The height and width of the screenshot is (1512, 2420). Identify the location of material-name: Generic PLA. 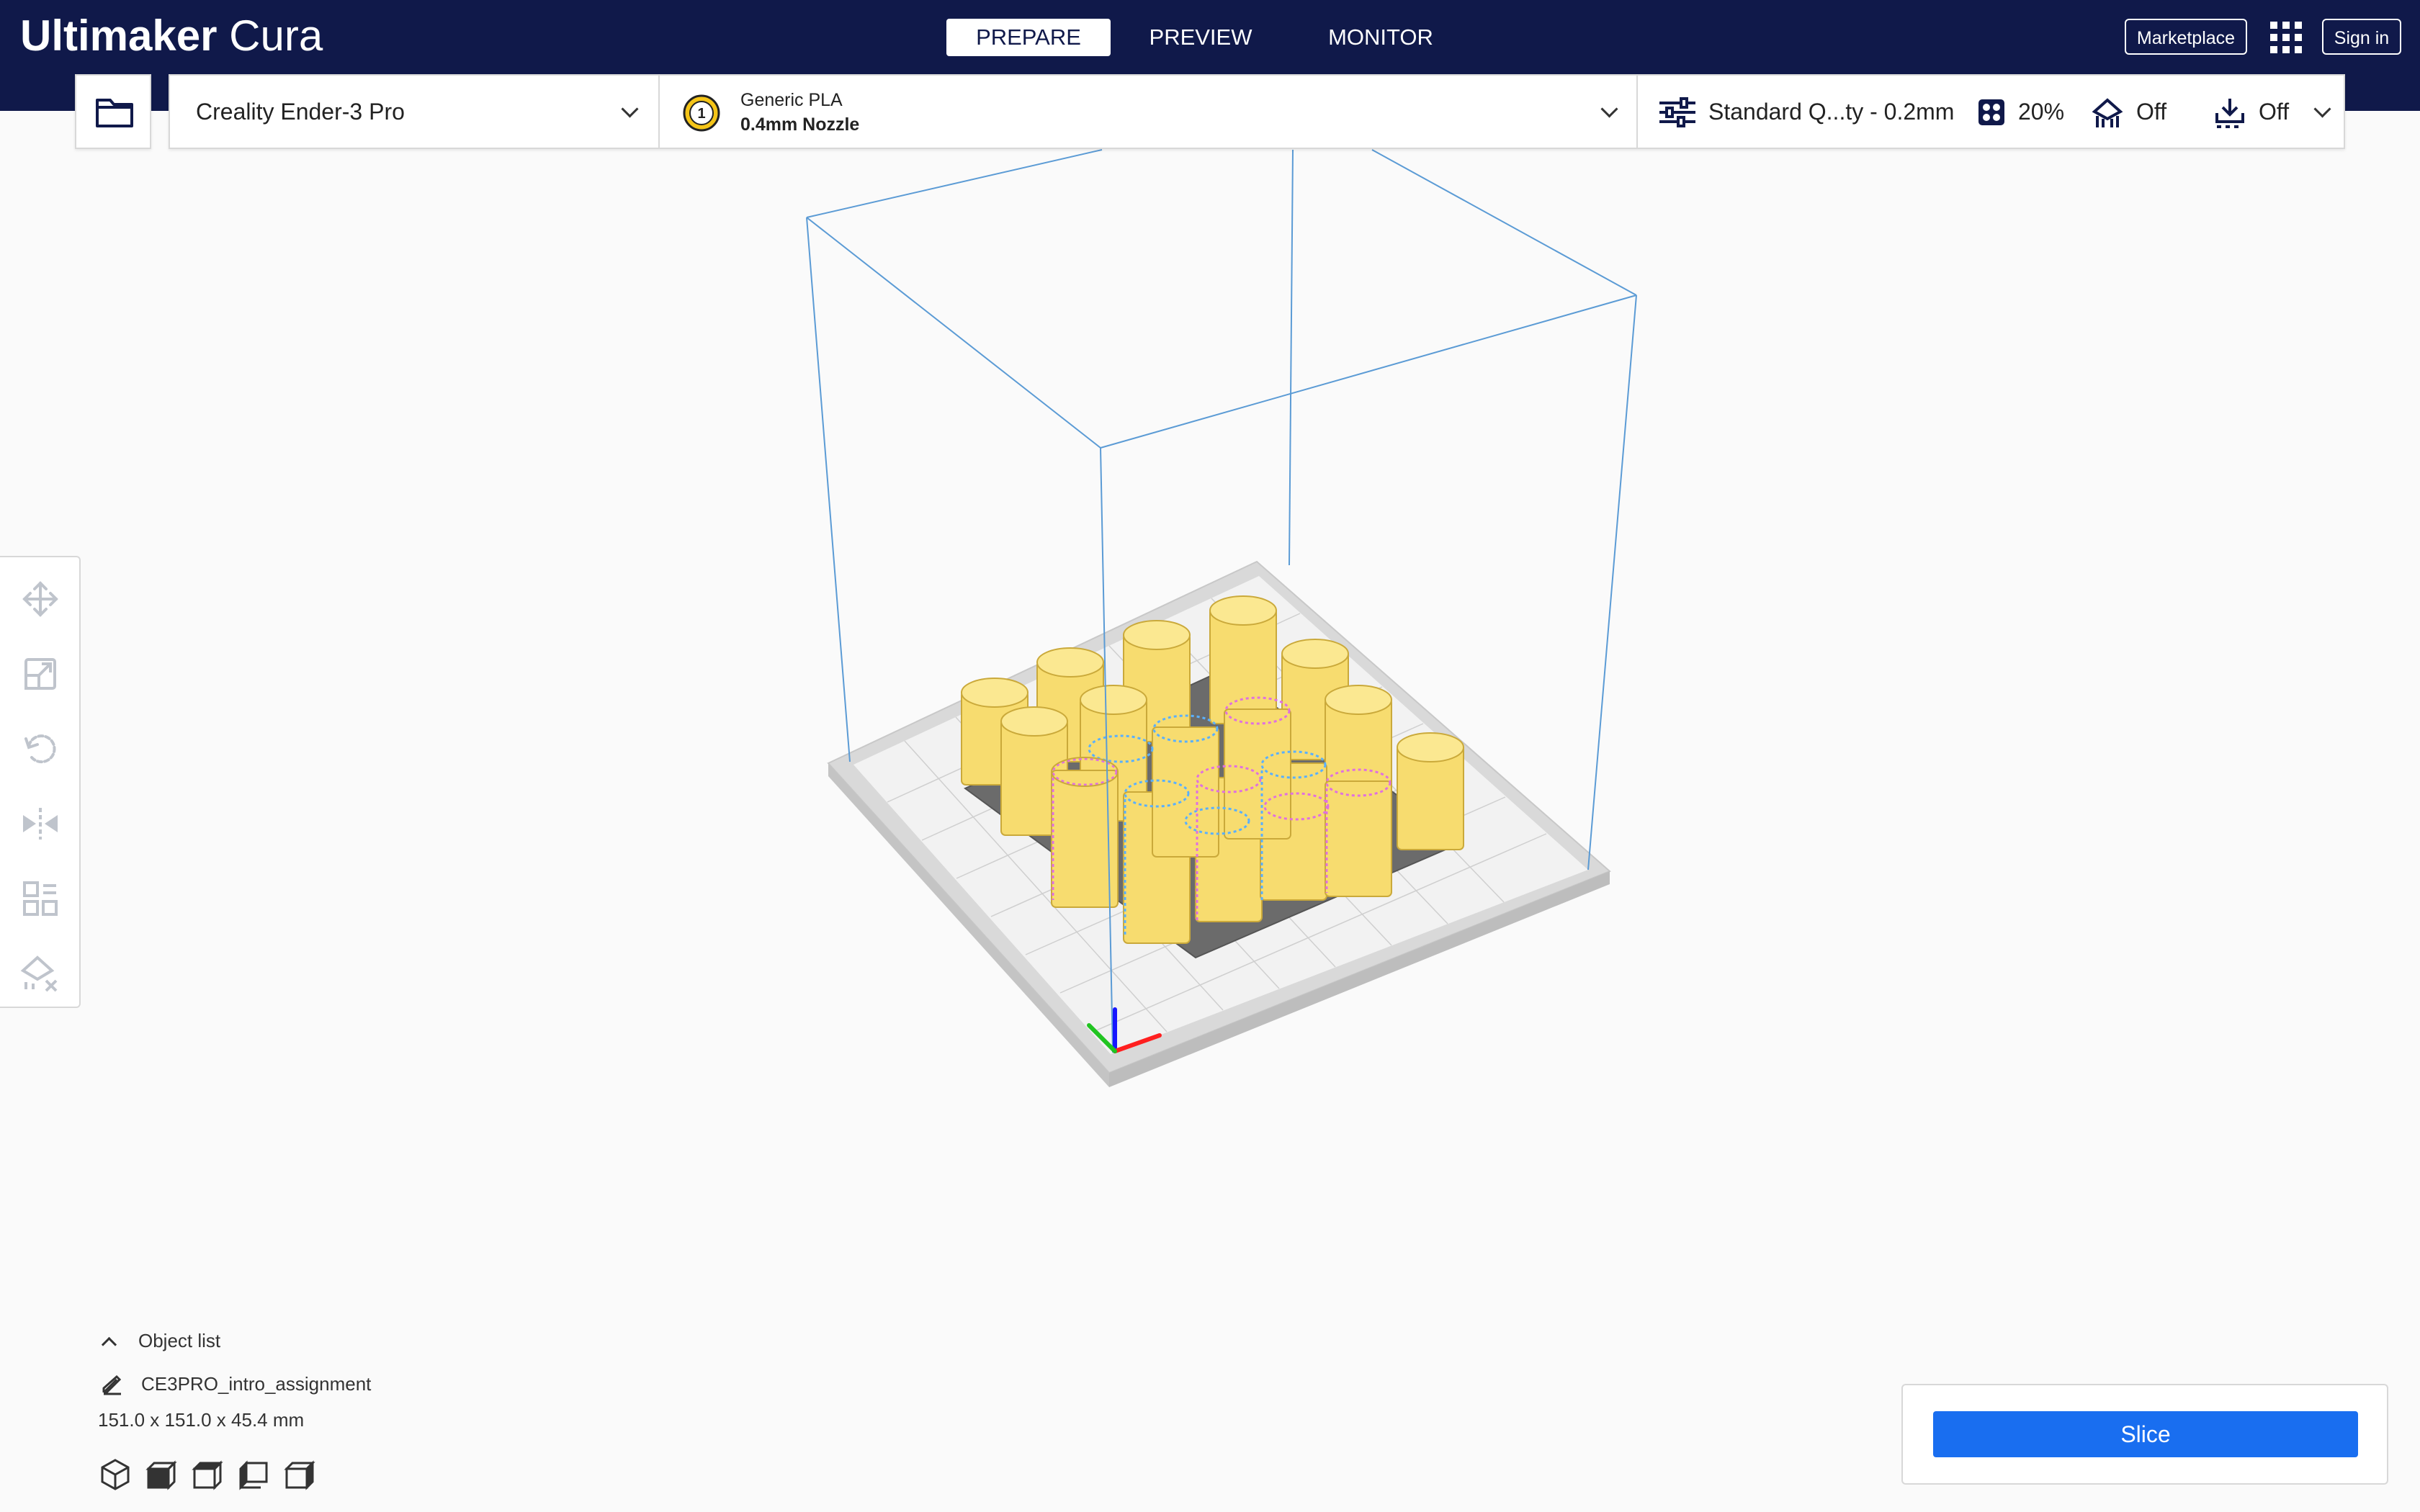
(791, 100).